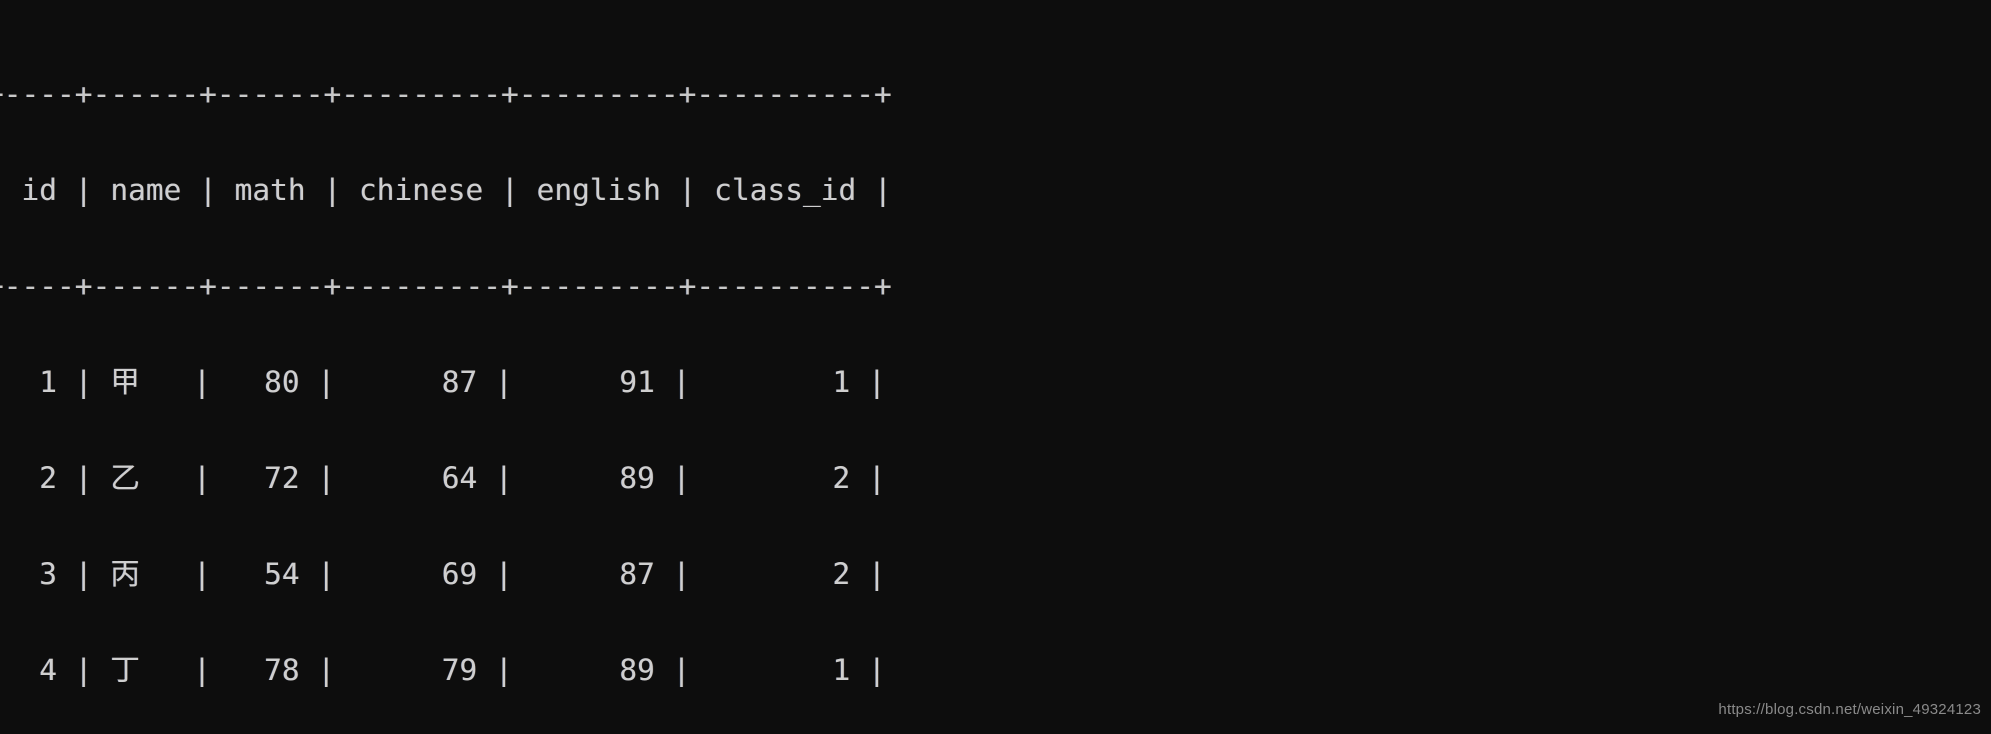  Describe the element at coordinates (443, 574) in the screenshot. I see `table-row: | 3 | 丙 | 54 | 69 | 87 | 2 |` at that location.